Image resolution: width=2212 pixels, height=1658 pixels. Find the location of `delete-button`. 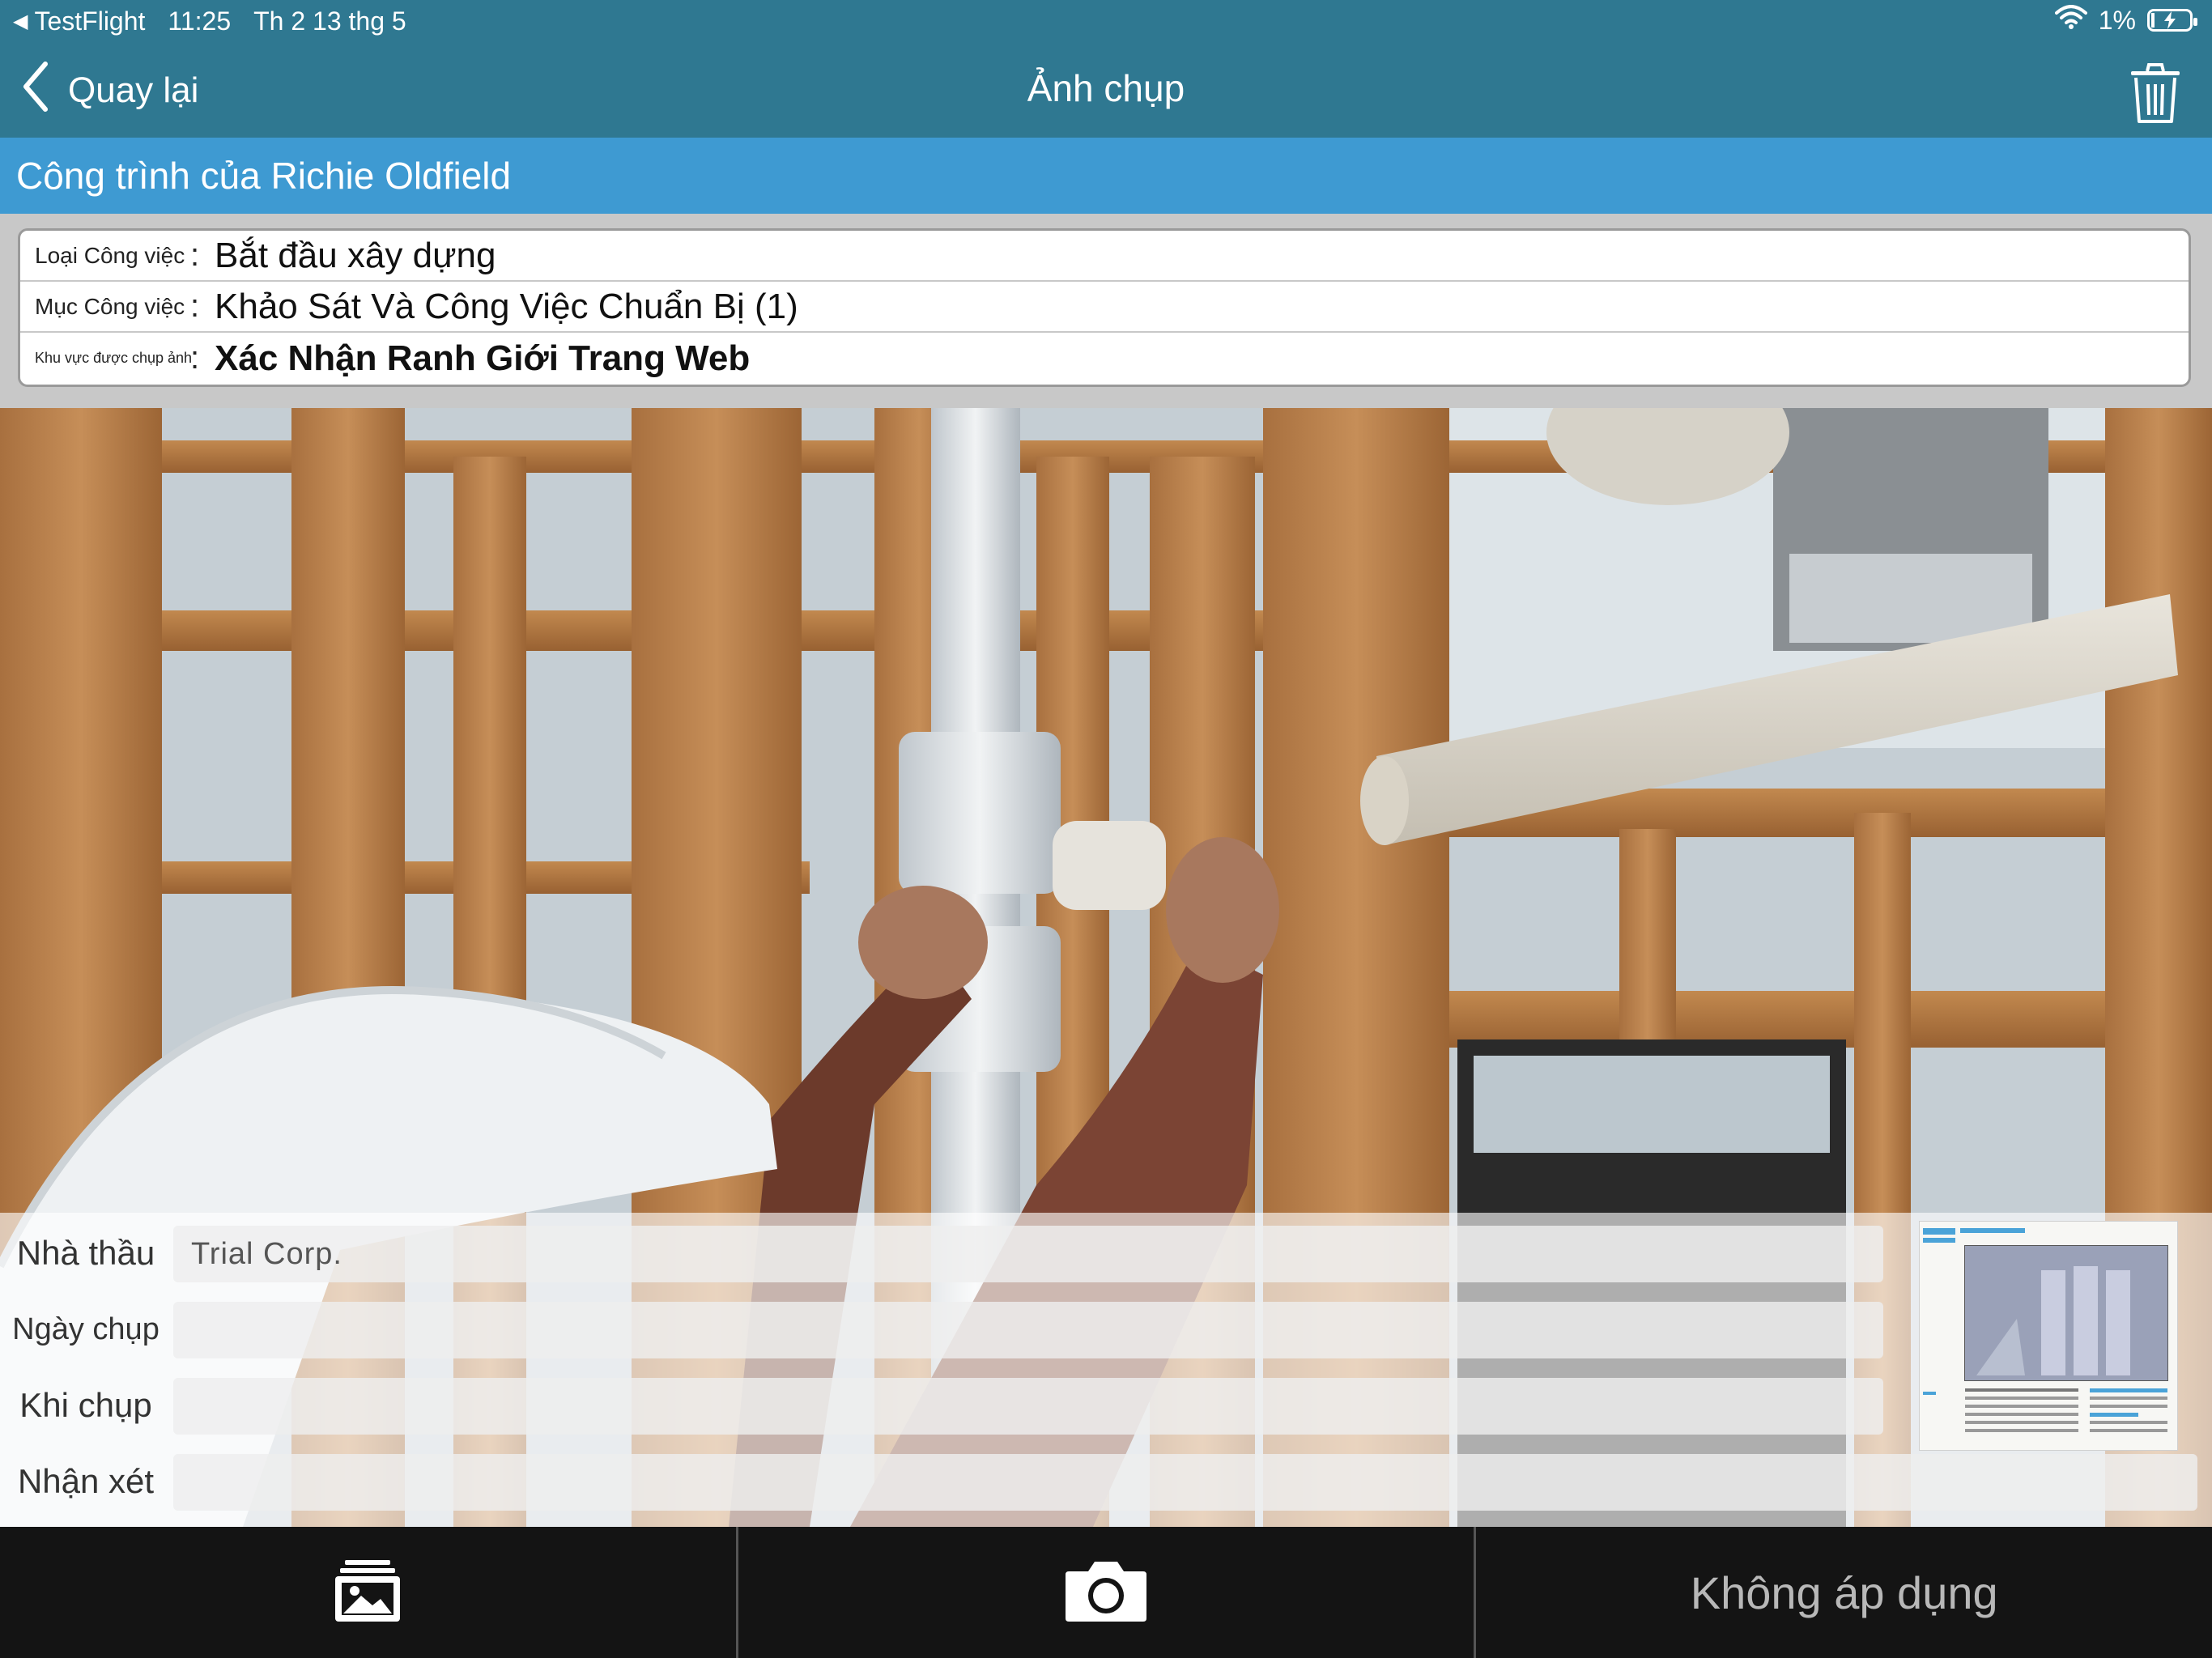

delete-button is located at coordinates (2155, 93).